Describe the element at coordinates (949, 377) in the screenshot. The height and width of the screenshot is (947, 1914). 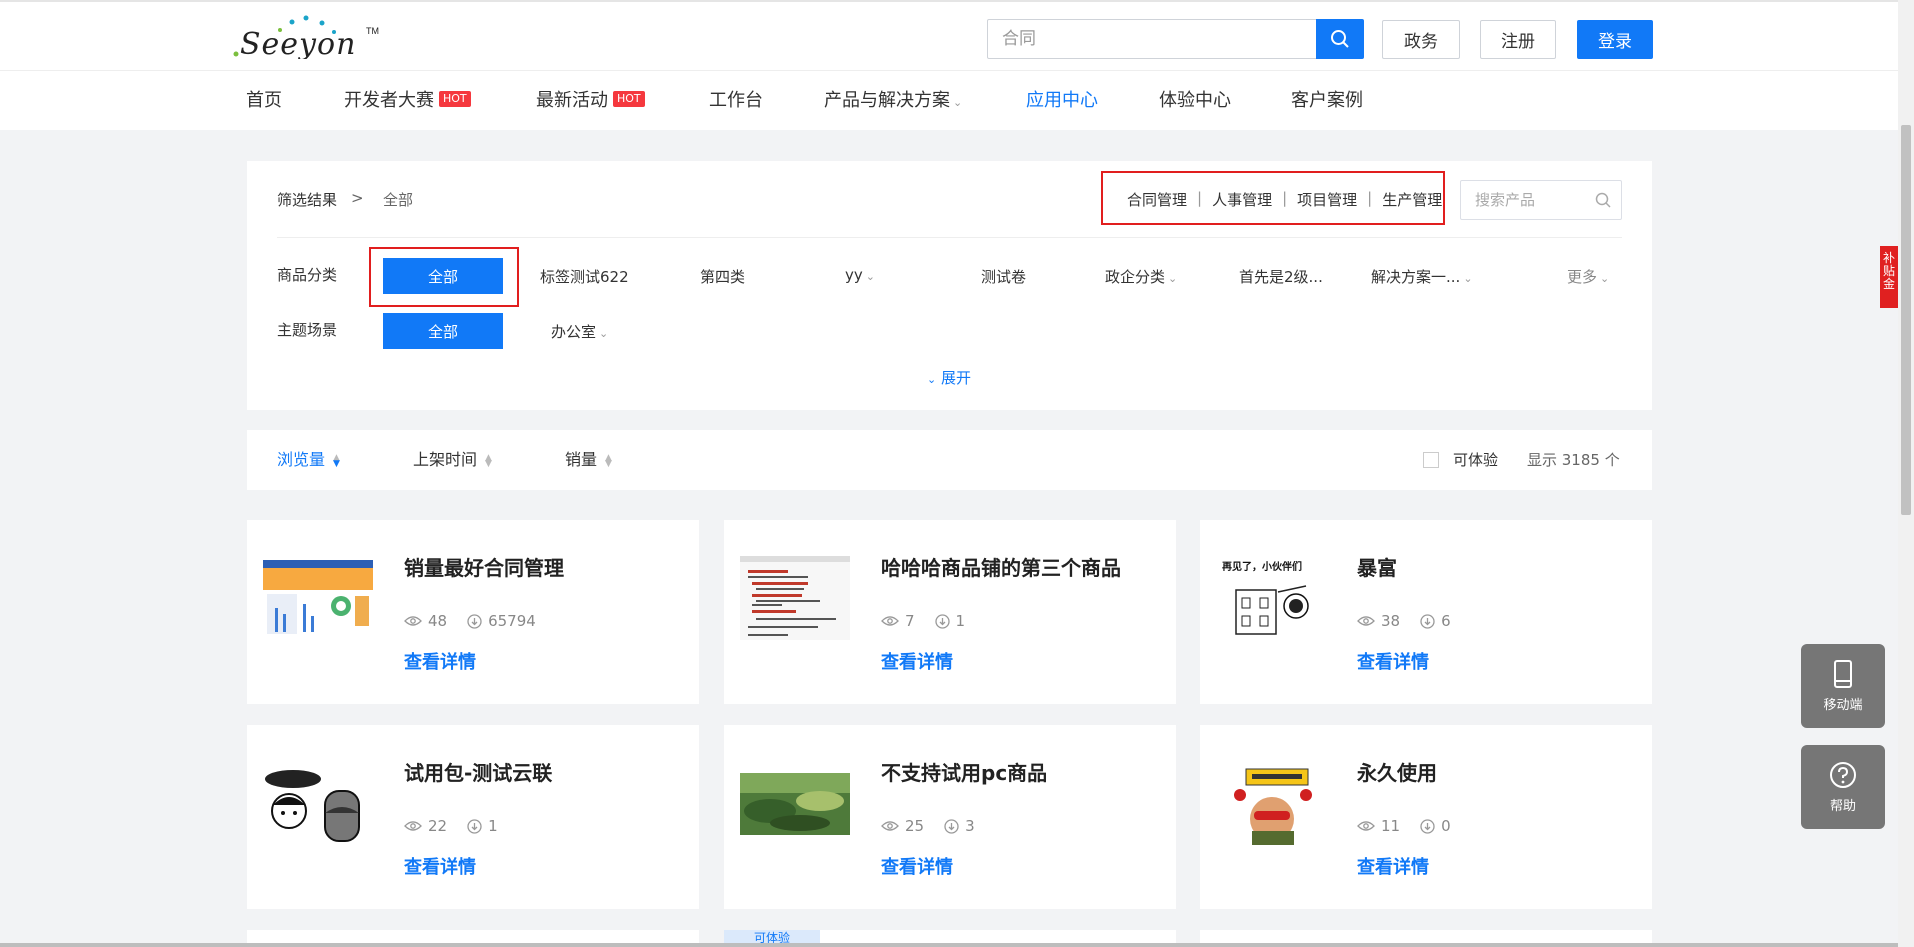
I see `expand-button: ⌄ 展开` at that location.